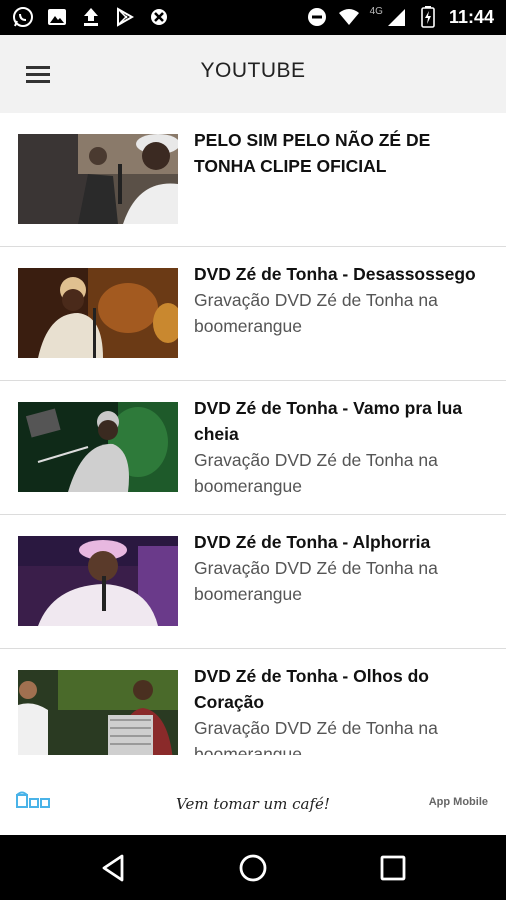  I want to click on page-title: YOUTUBE, so click(253, 70).